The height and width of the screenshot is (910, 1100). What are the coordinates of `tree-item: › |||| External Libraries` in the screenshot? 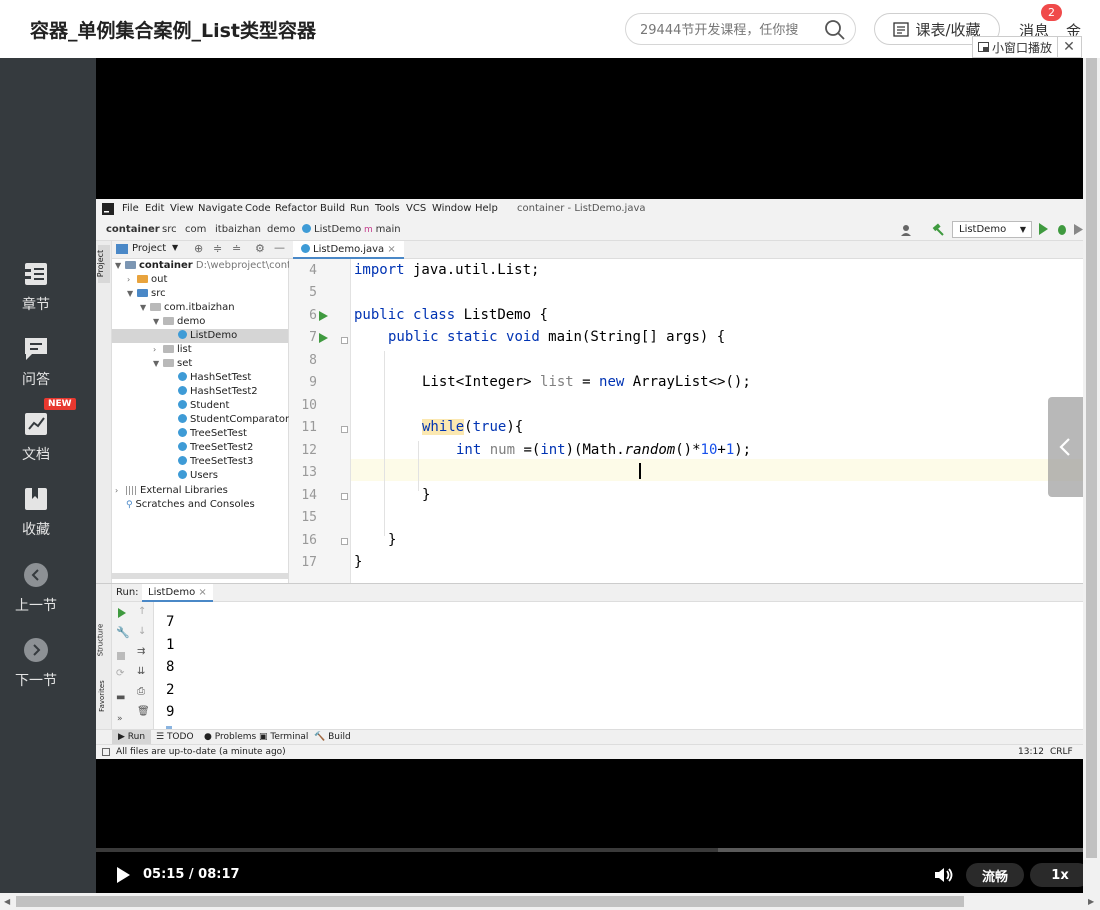 It's located at (171, 491).